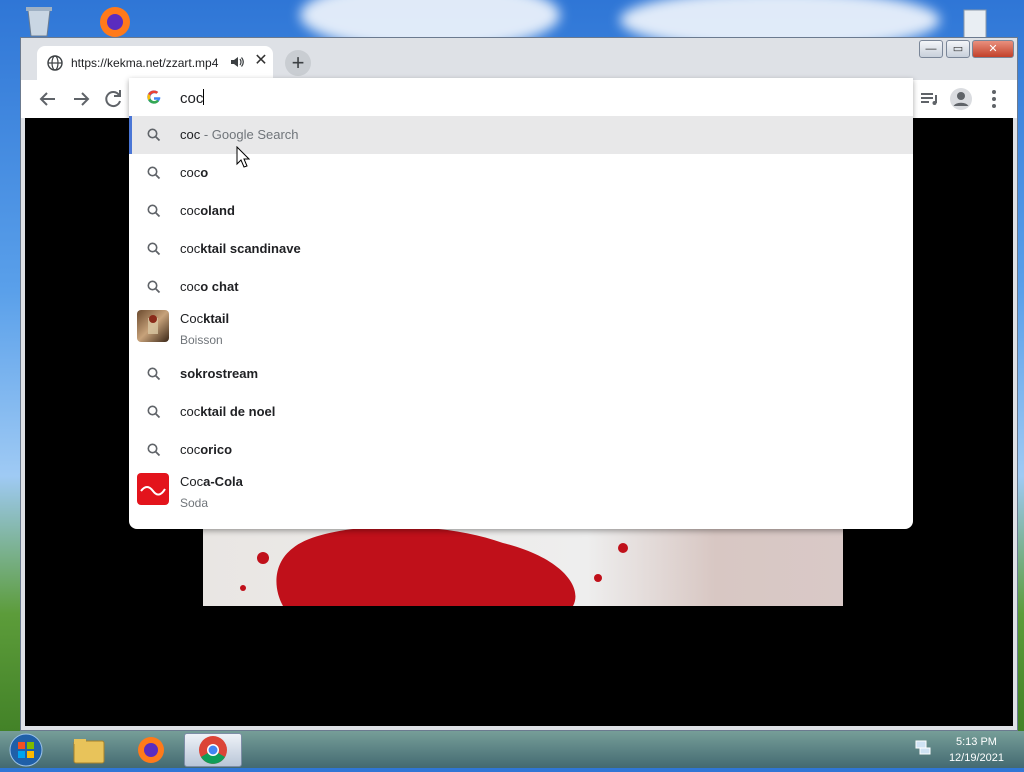  What do you see at coordinates (261, 61) in the screenshot?
I see `tab-close-icon: ✕` at bounding box center [261, 61].